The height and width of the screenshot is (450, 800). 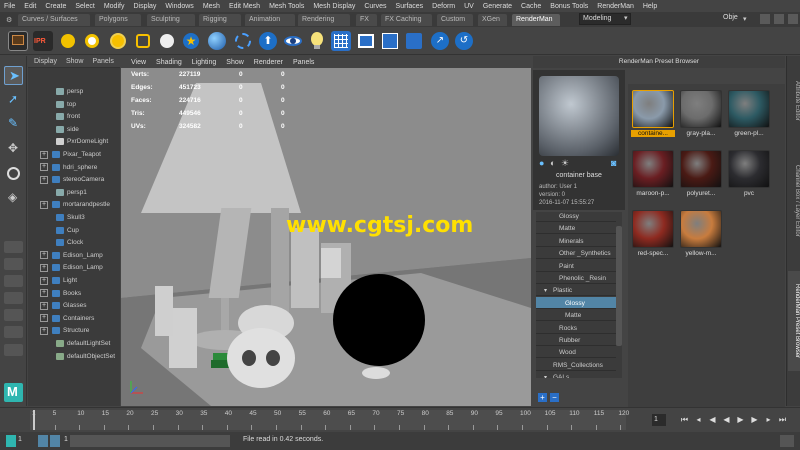 What do you see at coordinates (138, 62) in the screenshot?
I see `viewport-menu-view: View` at bounding box center [138, 62].